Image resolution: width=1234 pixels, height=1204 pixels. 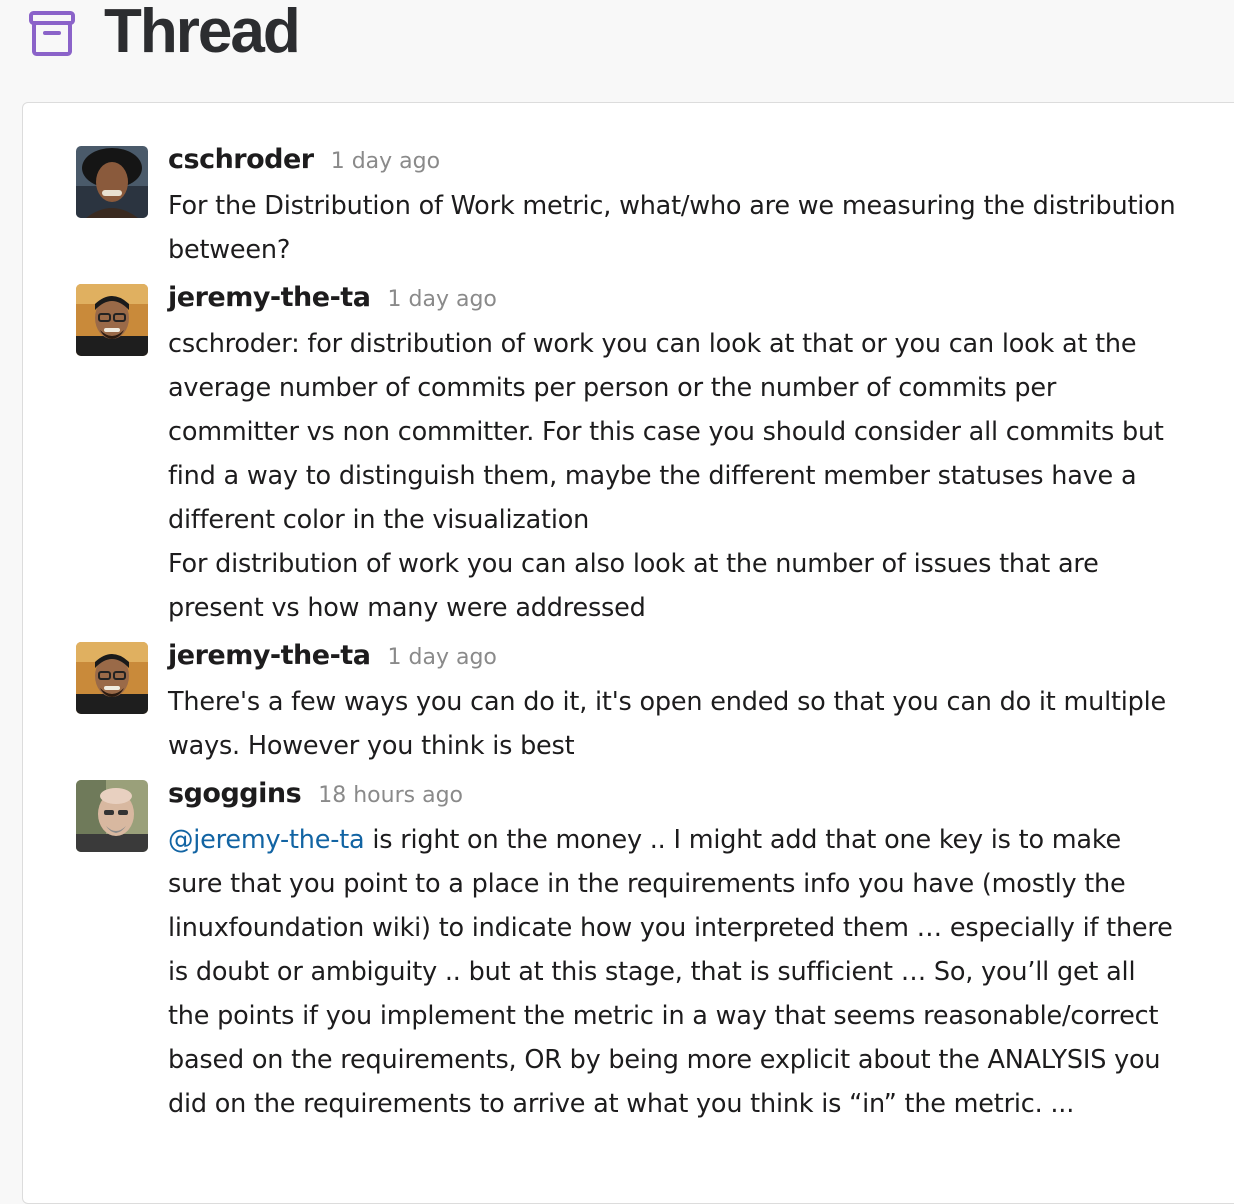 I want to click on archive-icon, so click(x=52, y=33).